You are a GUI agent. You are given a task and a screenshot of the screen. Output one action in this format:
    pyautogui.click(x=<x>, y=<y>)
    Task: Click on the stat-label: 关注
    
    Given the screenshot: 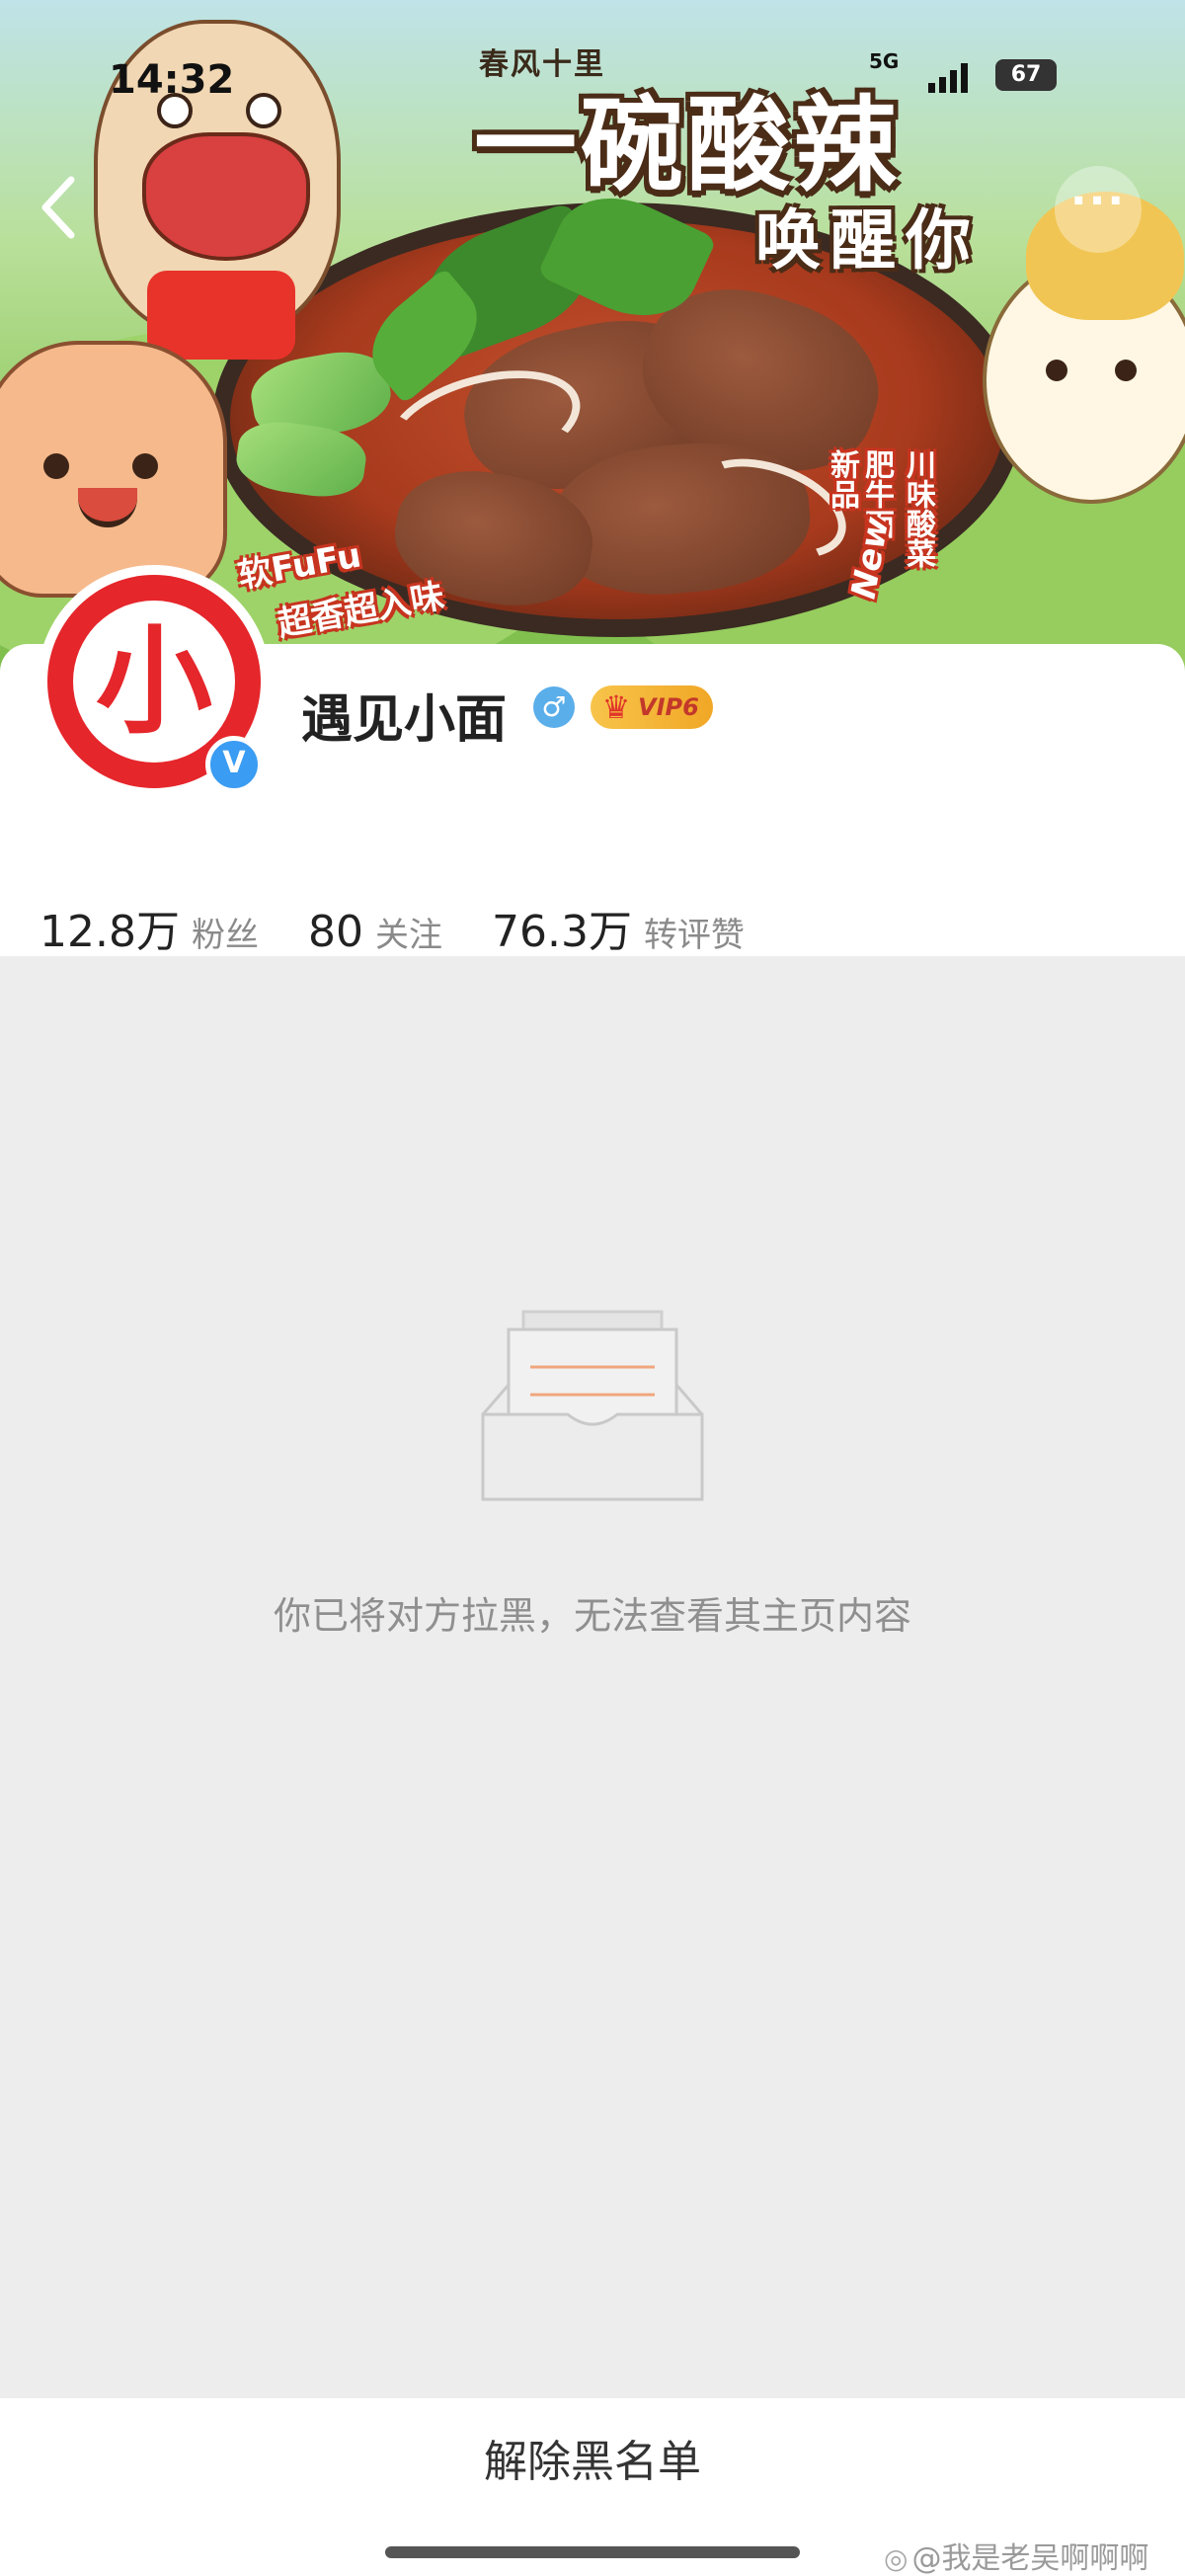 What is the action you would take?
    pyautogui.click(x=408, y=935)
    